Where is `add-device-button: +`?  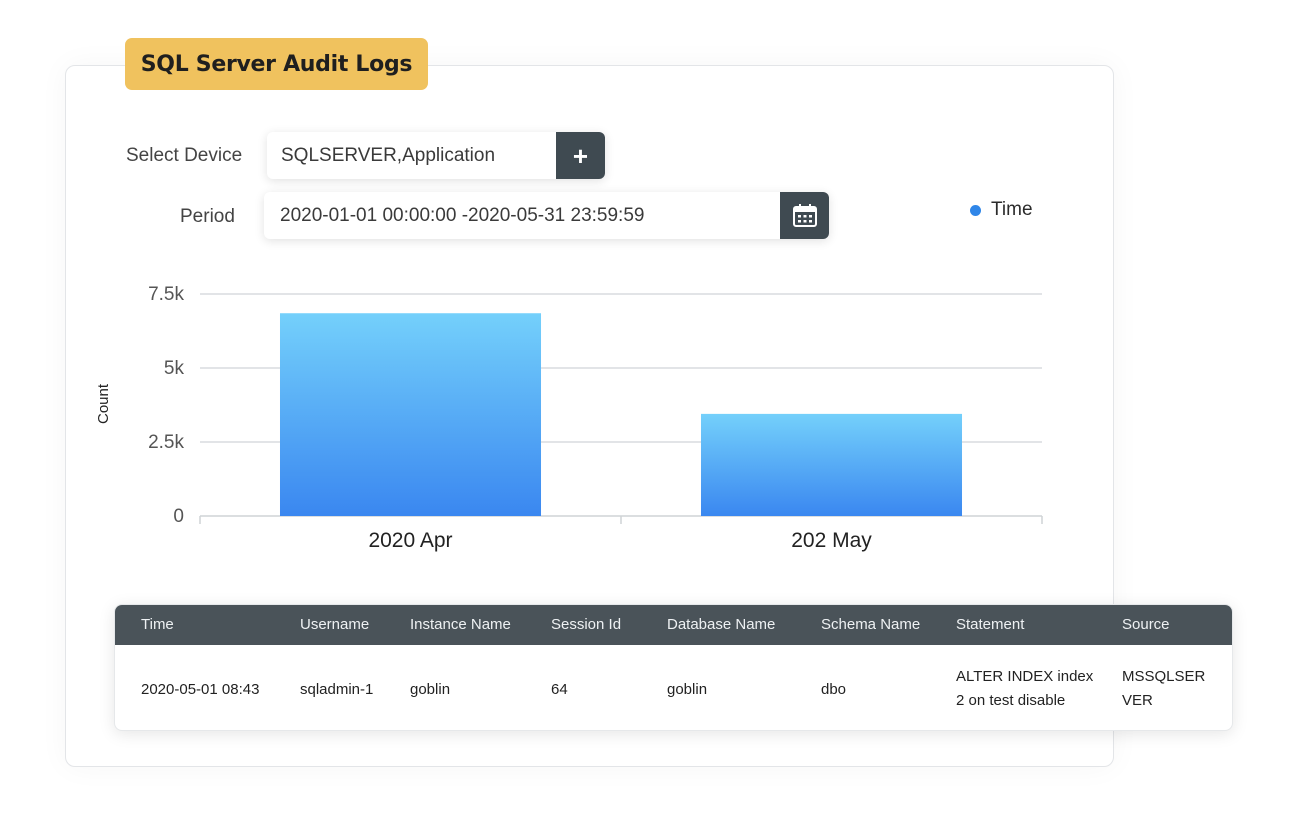
add-device-button: + is located at coordinates (580, 155).